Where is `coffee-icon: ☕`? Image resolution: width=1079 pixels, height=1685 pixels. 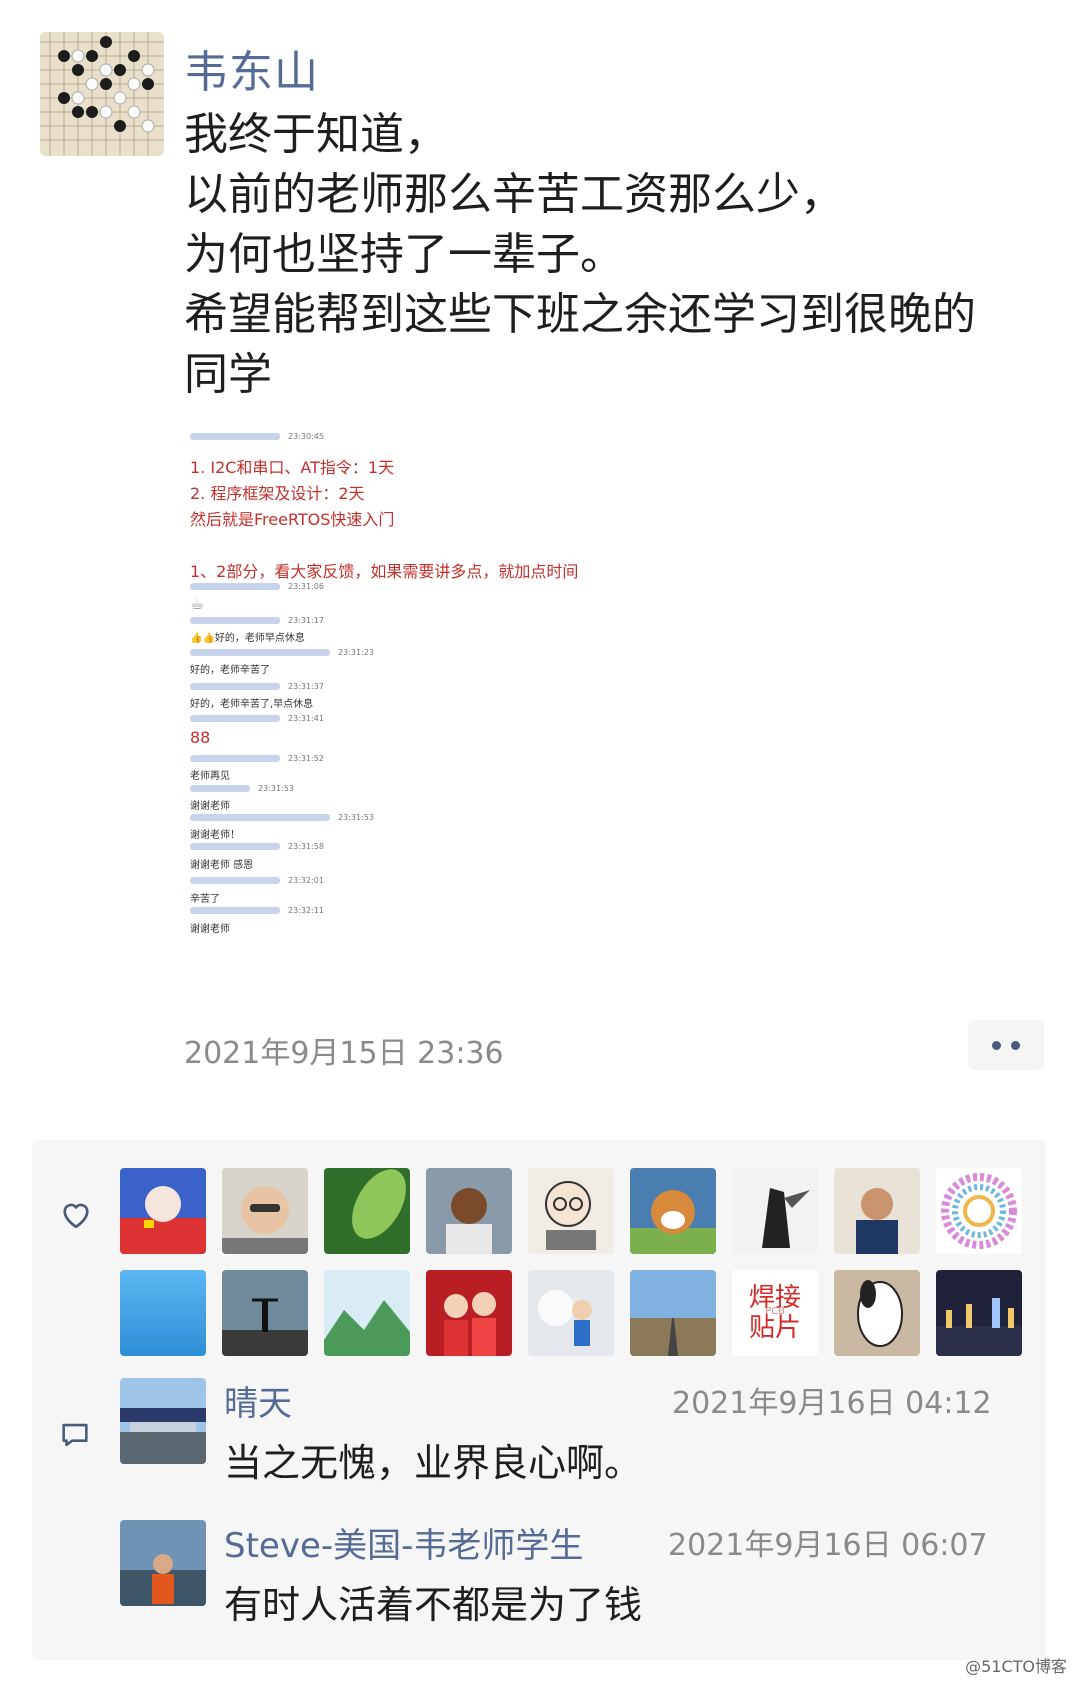
coffee-icon: ☕ is located at coordinates (197, 603).